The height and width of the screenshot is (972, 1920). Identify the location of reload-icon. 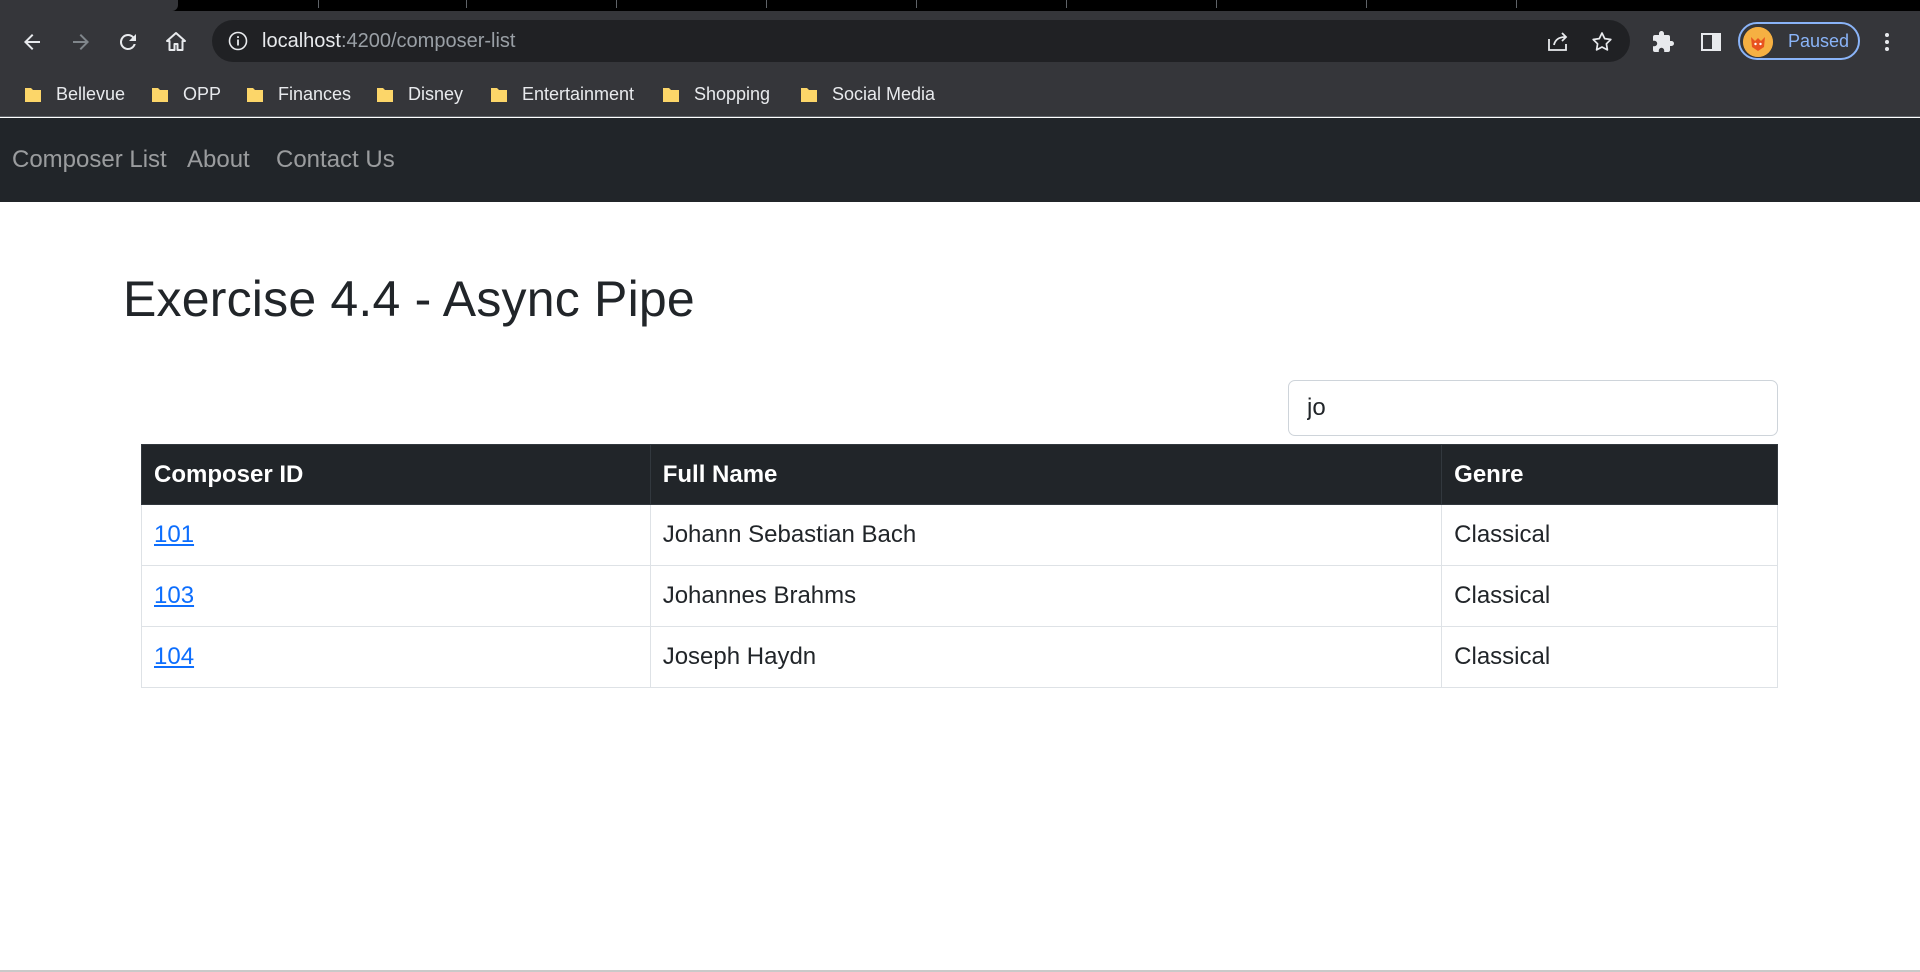
(127, 41).